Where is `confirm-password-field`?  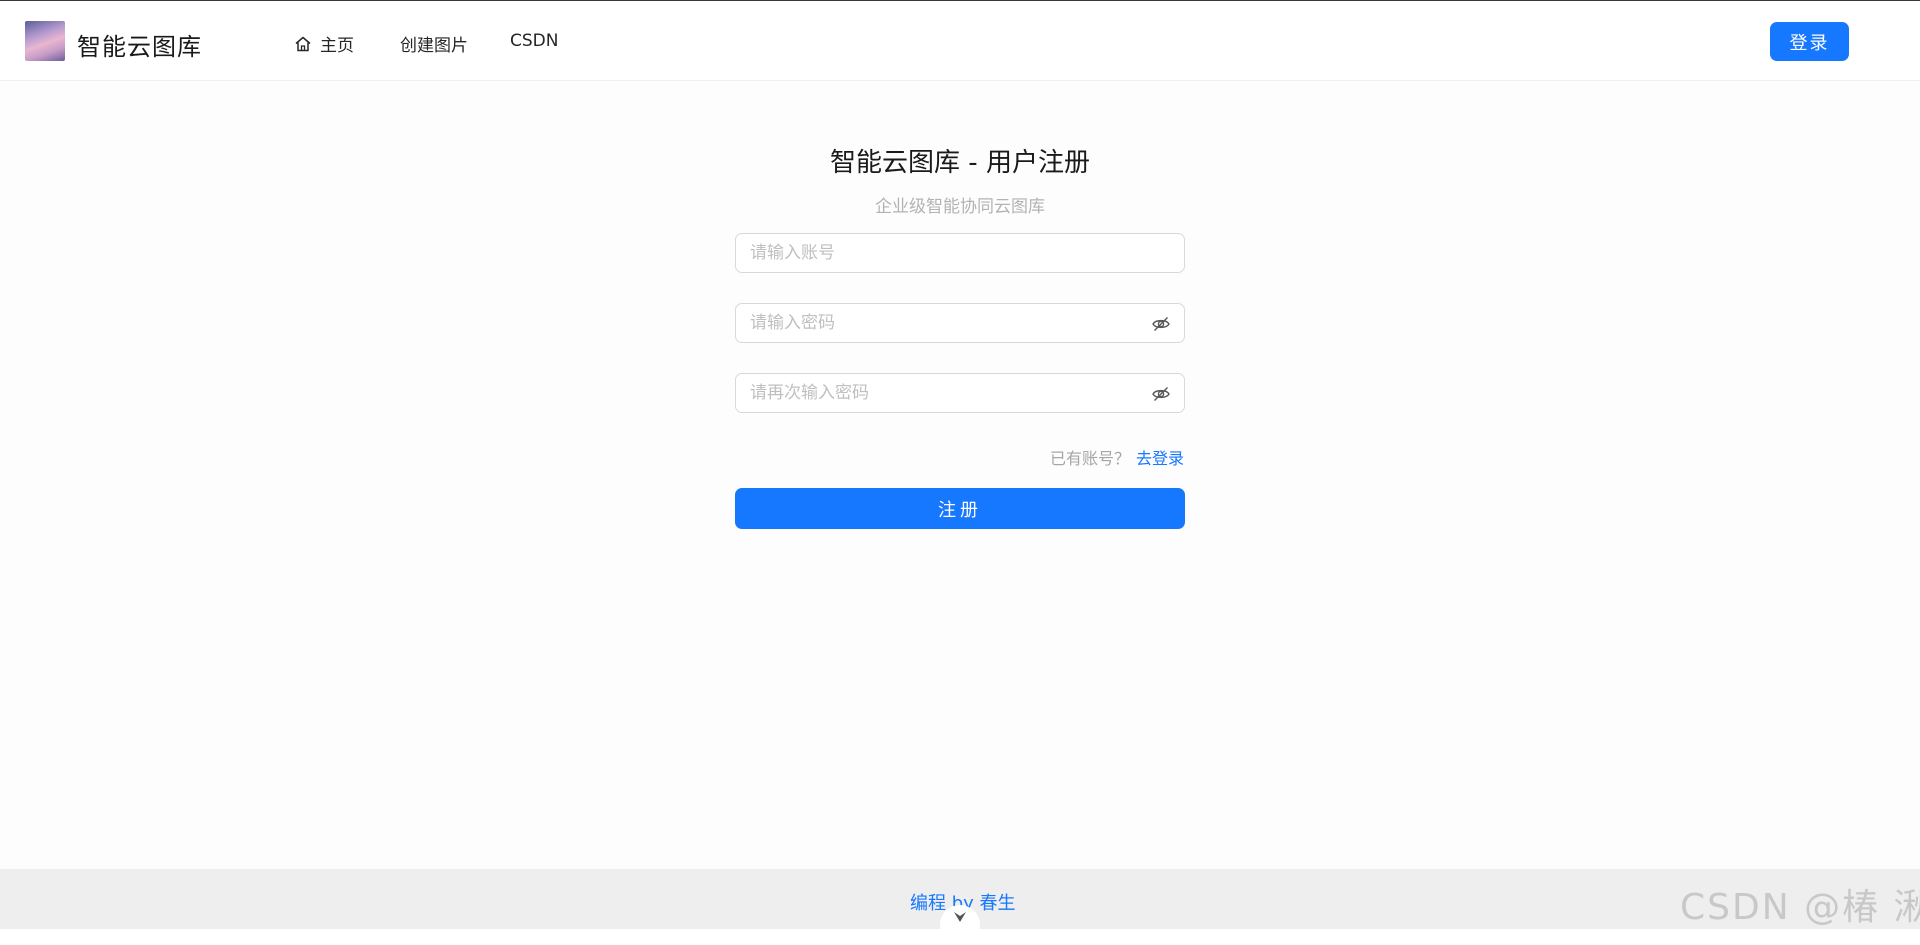
confirm-password-field is located at coordinates (960, 393).